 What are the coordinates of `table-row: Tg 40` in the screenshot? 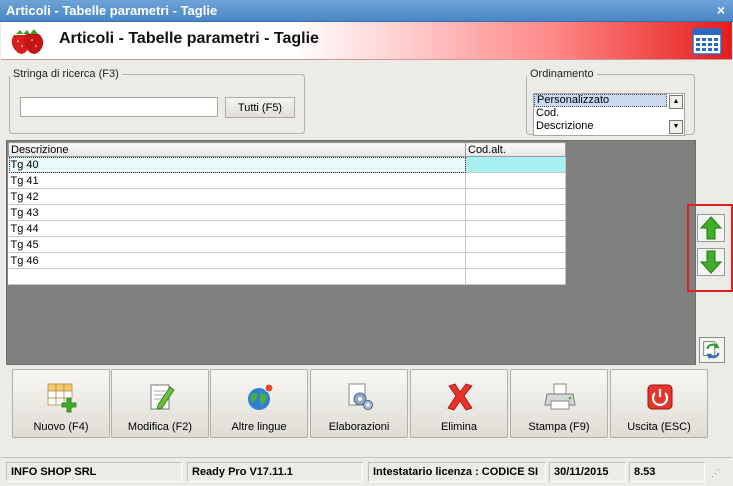 It's located at (287, 164).